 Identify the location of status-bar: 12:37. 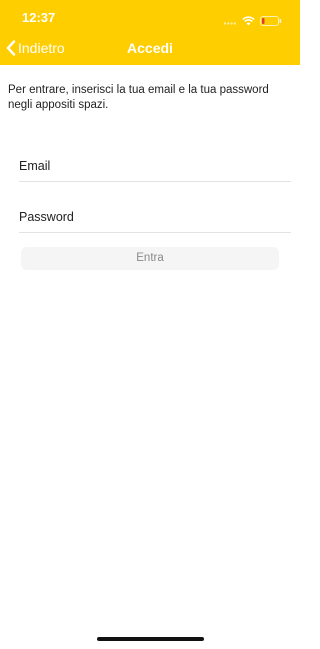
(150, 17).